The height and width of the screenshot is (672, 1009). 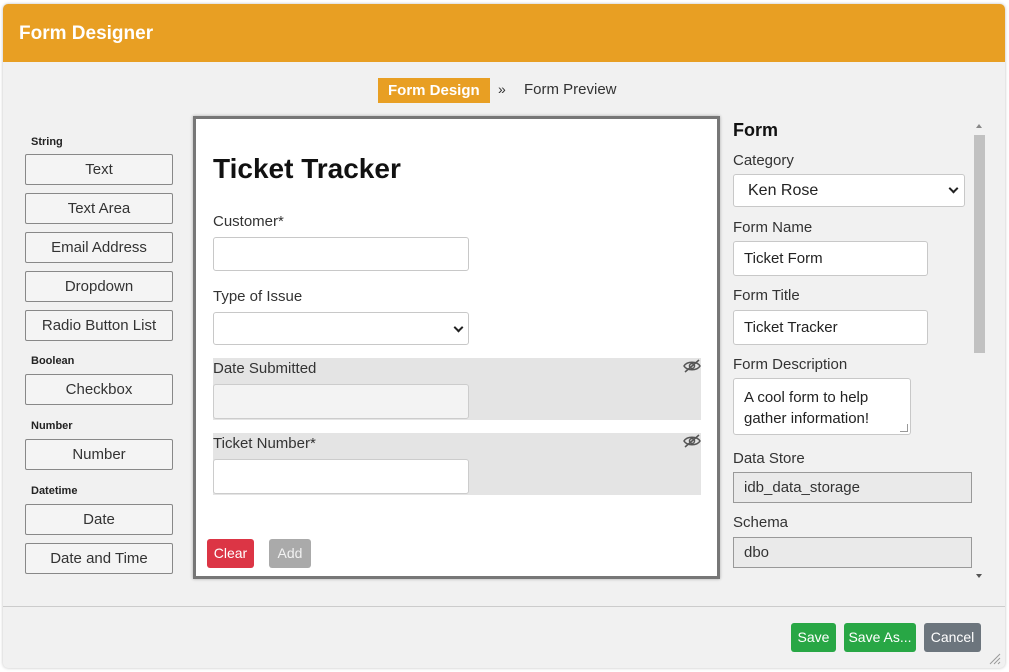 What do you see at coordinates (99, 325) in the screenshot?
I see `palette-radio-button-list-button: Radio Button List` at bounding box center [99, 325].